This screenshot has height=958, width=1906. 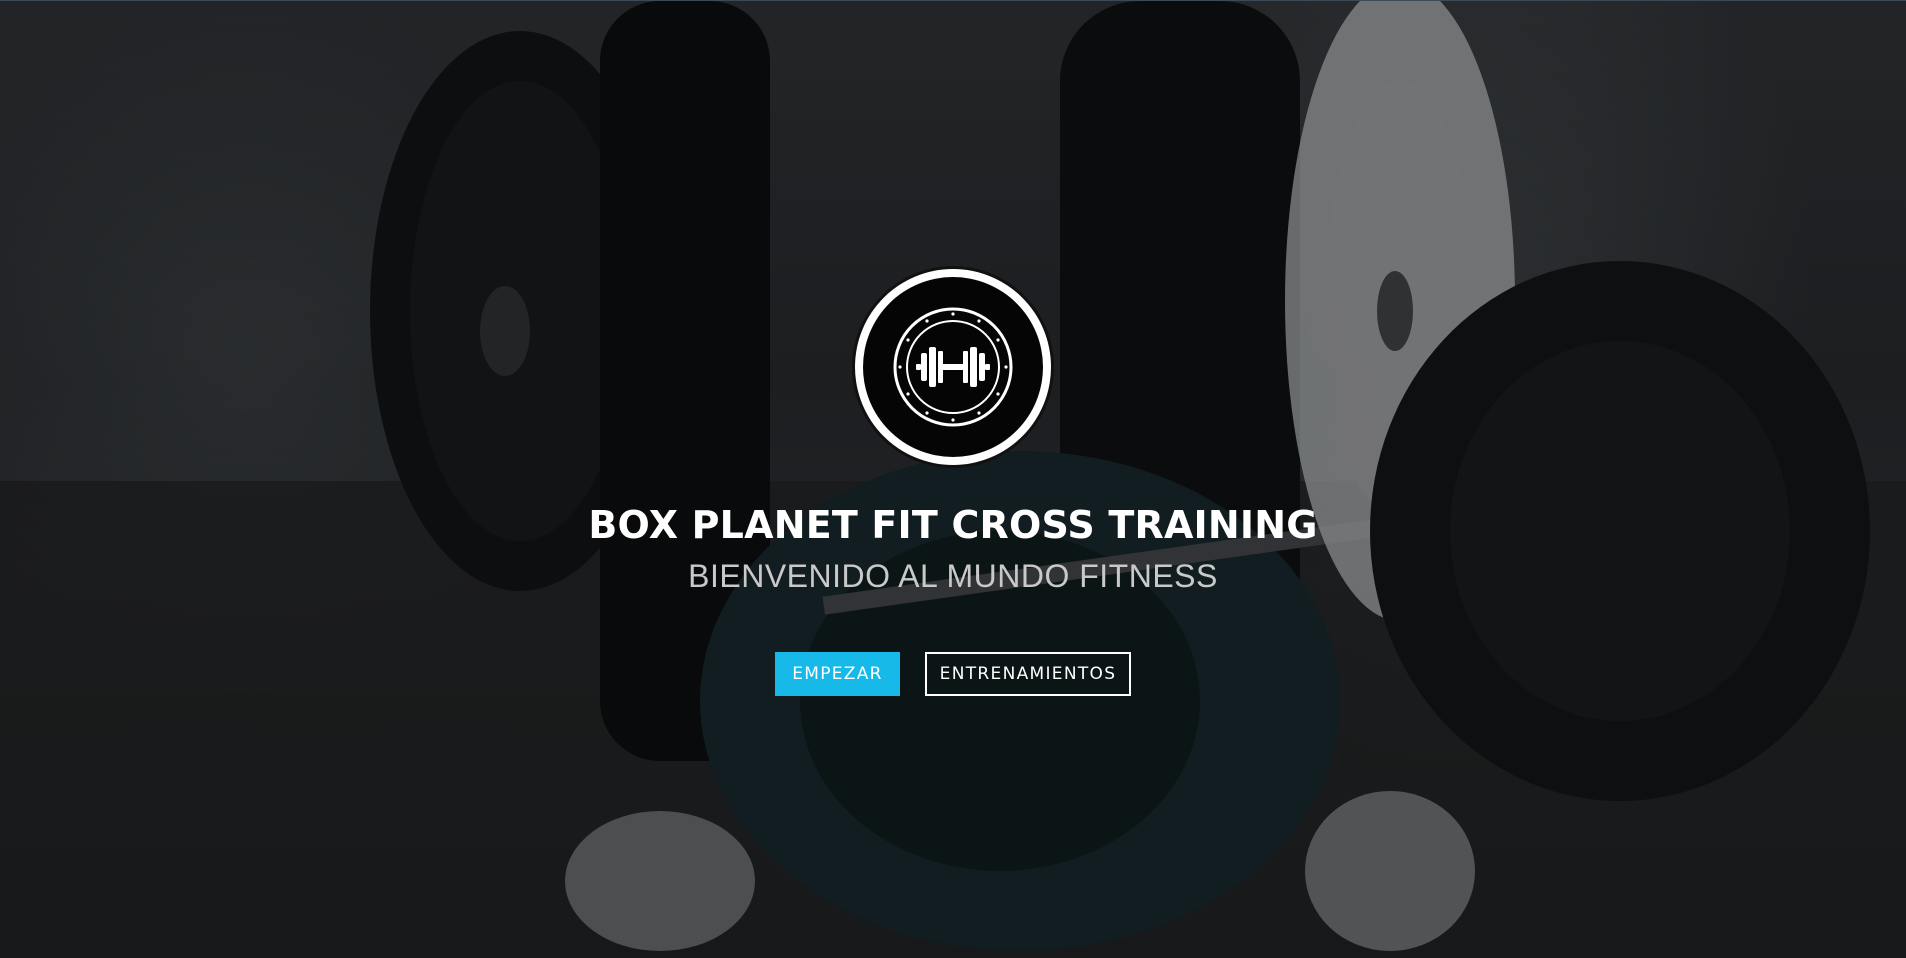 I want to click on entrenamientos-button: ENTRENAMIENTOS, so click(x=1028, y=673).